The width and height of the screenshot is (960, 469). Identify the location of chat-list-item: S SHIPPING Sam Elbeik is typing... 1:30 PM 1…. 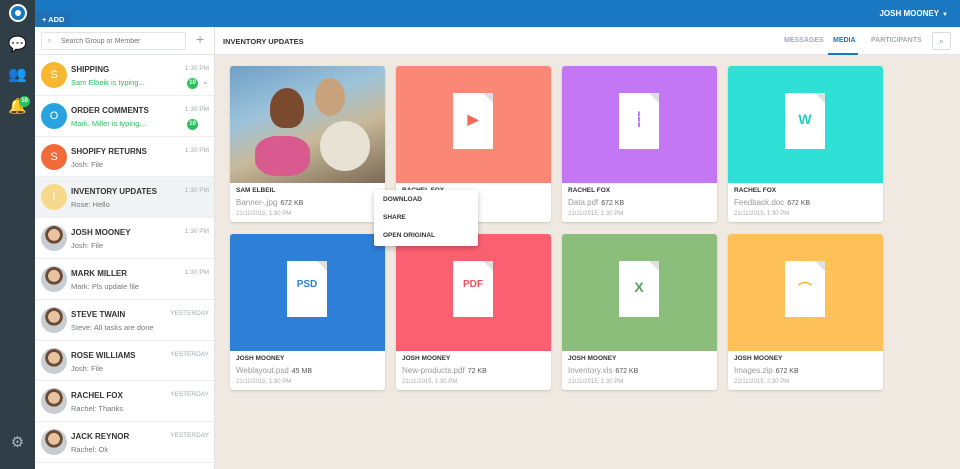
(124, 75).